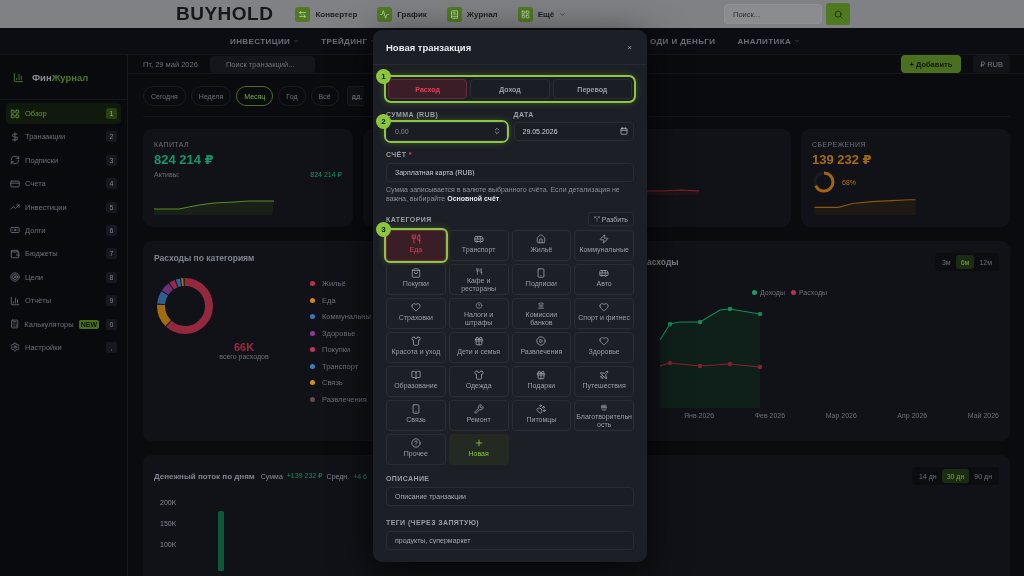 The width and height of the screenshot is (1024, 576). What do you see at coordinates (15, 136) in the screenshot?
I see `dollar-icon` at bounding box center [15, 136].